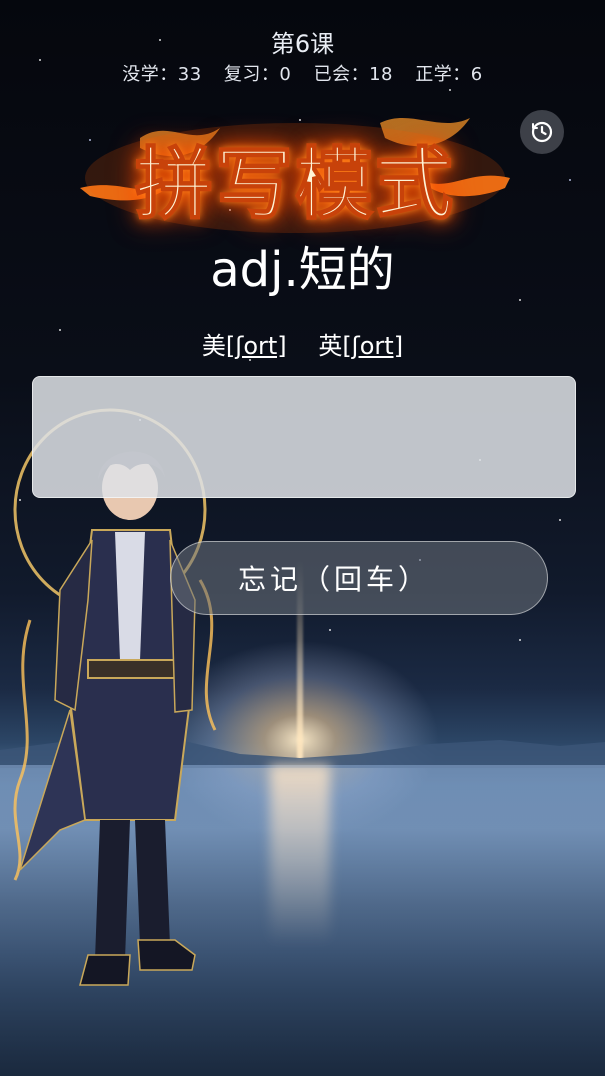 The width and height of the screenshot is (605, 1076). I want to click on stat-review: 复习：0, so click(257, 74).